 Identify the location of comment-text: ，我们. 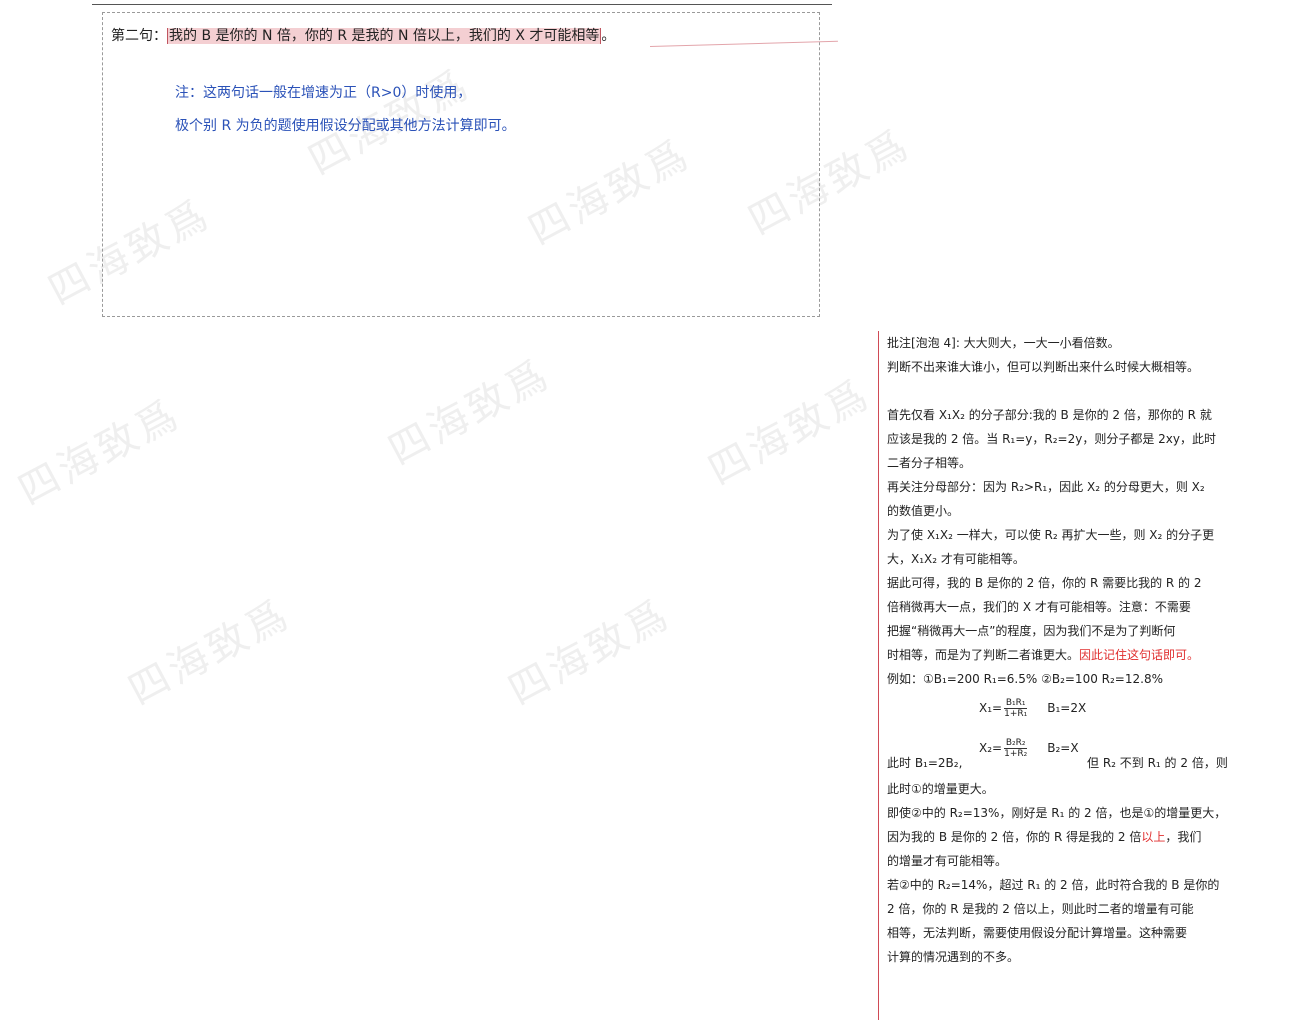
(1183, 837).